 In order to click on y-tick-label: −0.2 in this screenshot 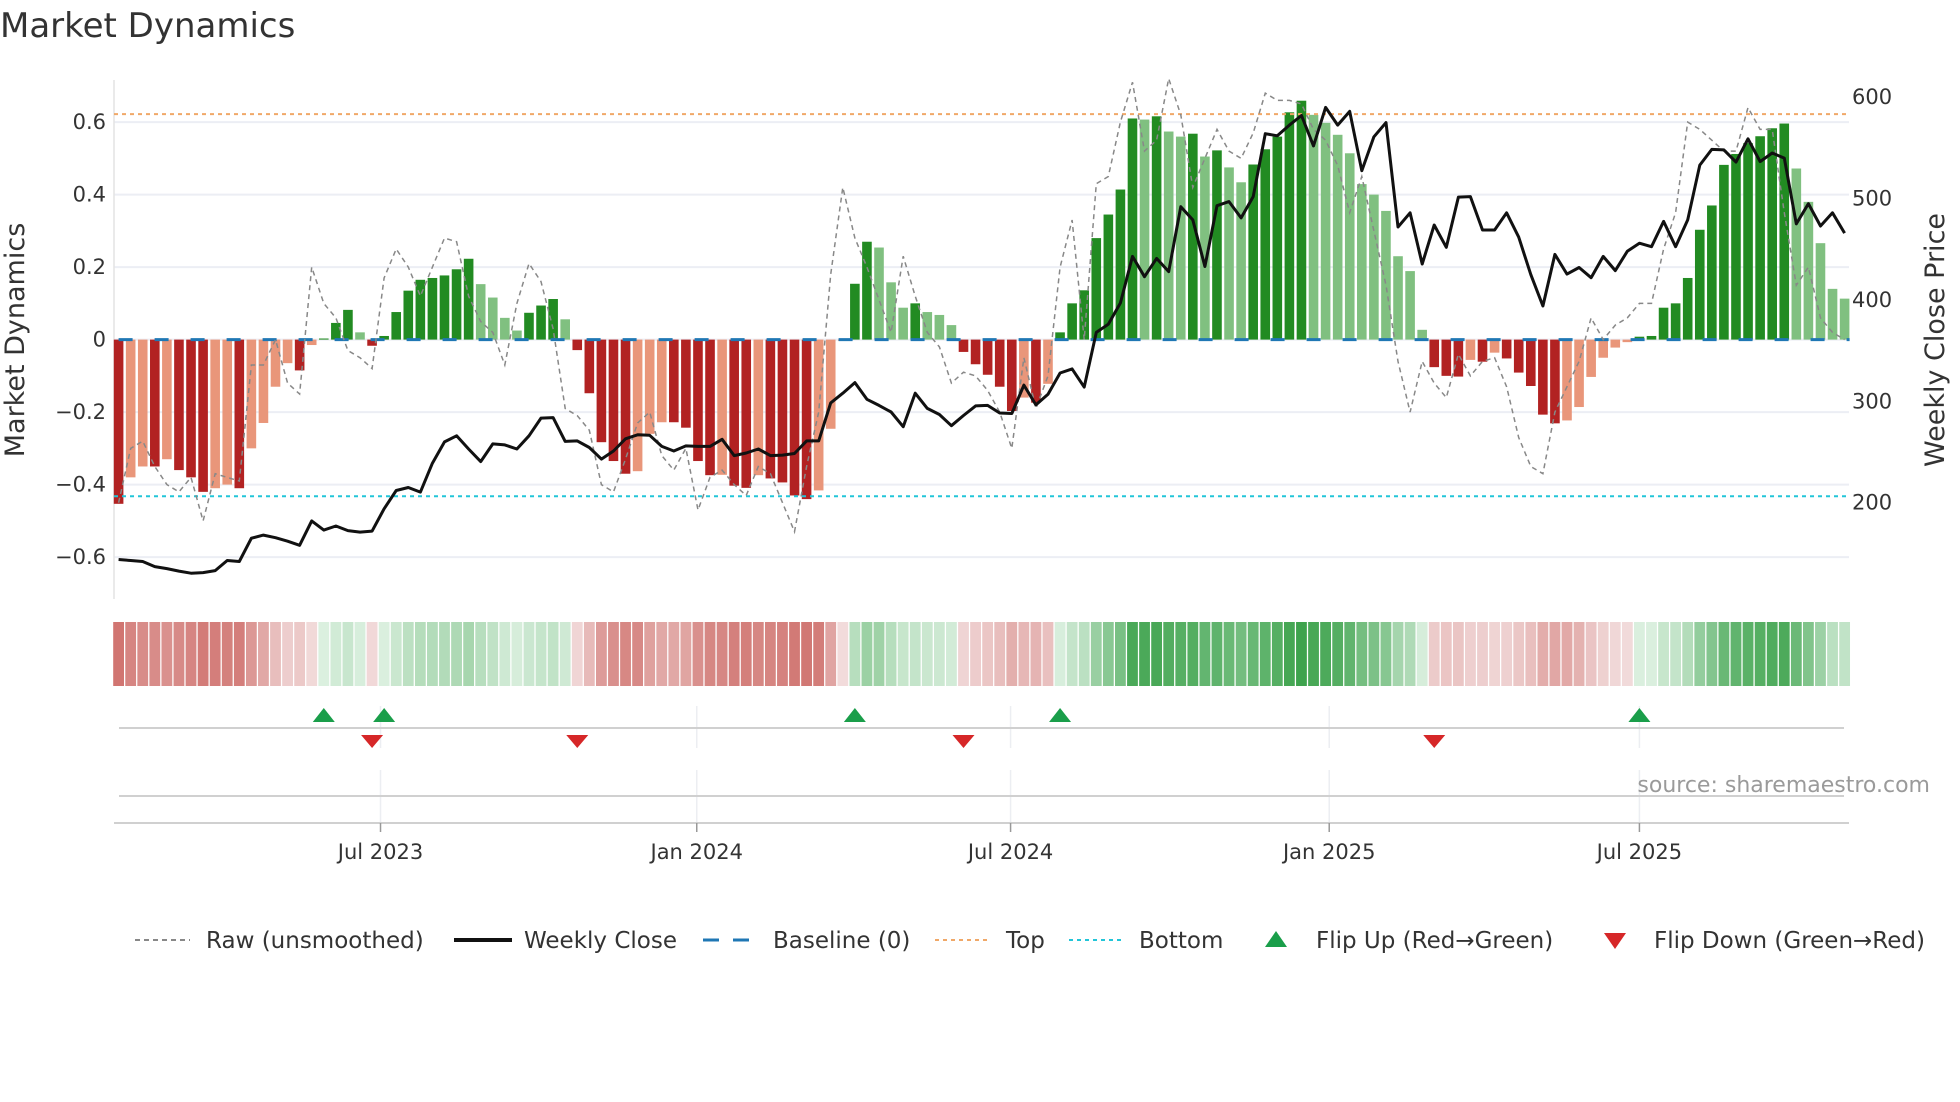, I will do `click(80, 412)`.